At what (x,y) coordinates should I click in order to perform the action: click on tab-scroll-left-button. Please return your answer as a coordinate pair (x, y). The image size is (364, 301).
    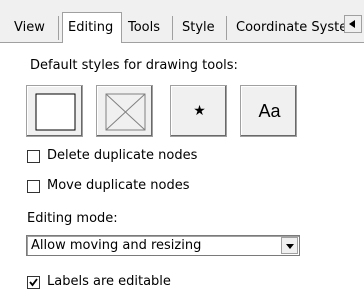
    Looking at the image, I should click on (353, 24).